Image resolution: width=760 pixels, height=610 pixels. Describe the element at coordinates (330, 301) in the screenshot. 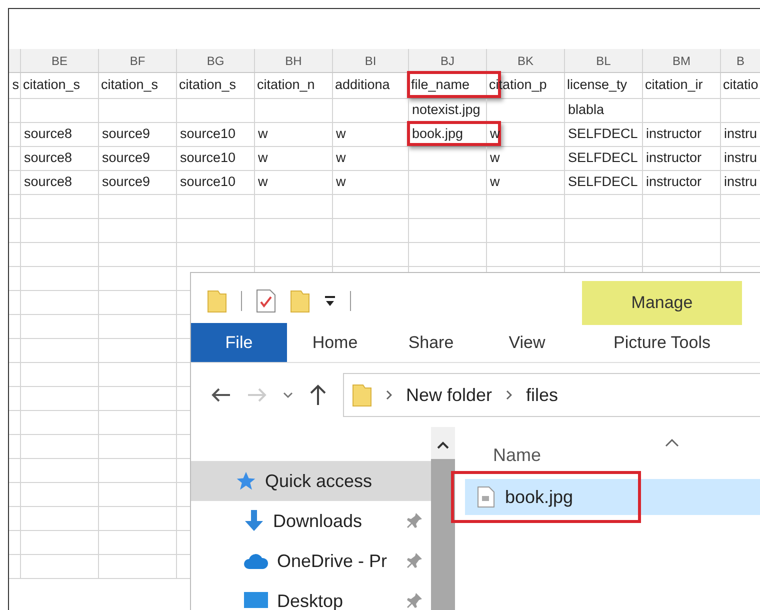

I see `dropdown-caret-icon` at that location.